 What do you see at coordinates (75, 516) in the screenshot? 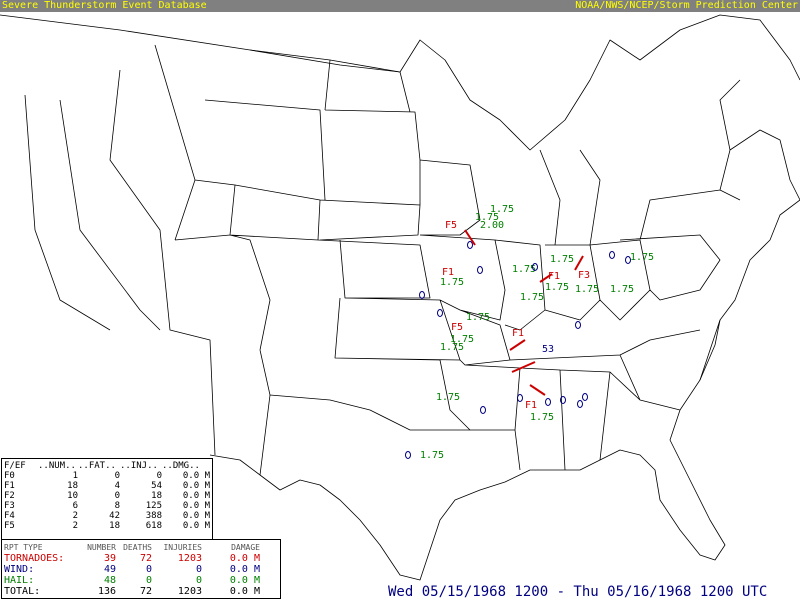
I see `fef-num: 2` at bounding box center [75, 516].